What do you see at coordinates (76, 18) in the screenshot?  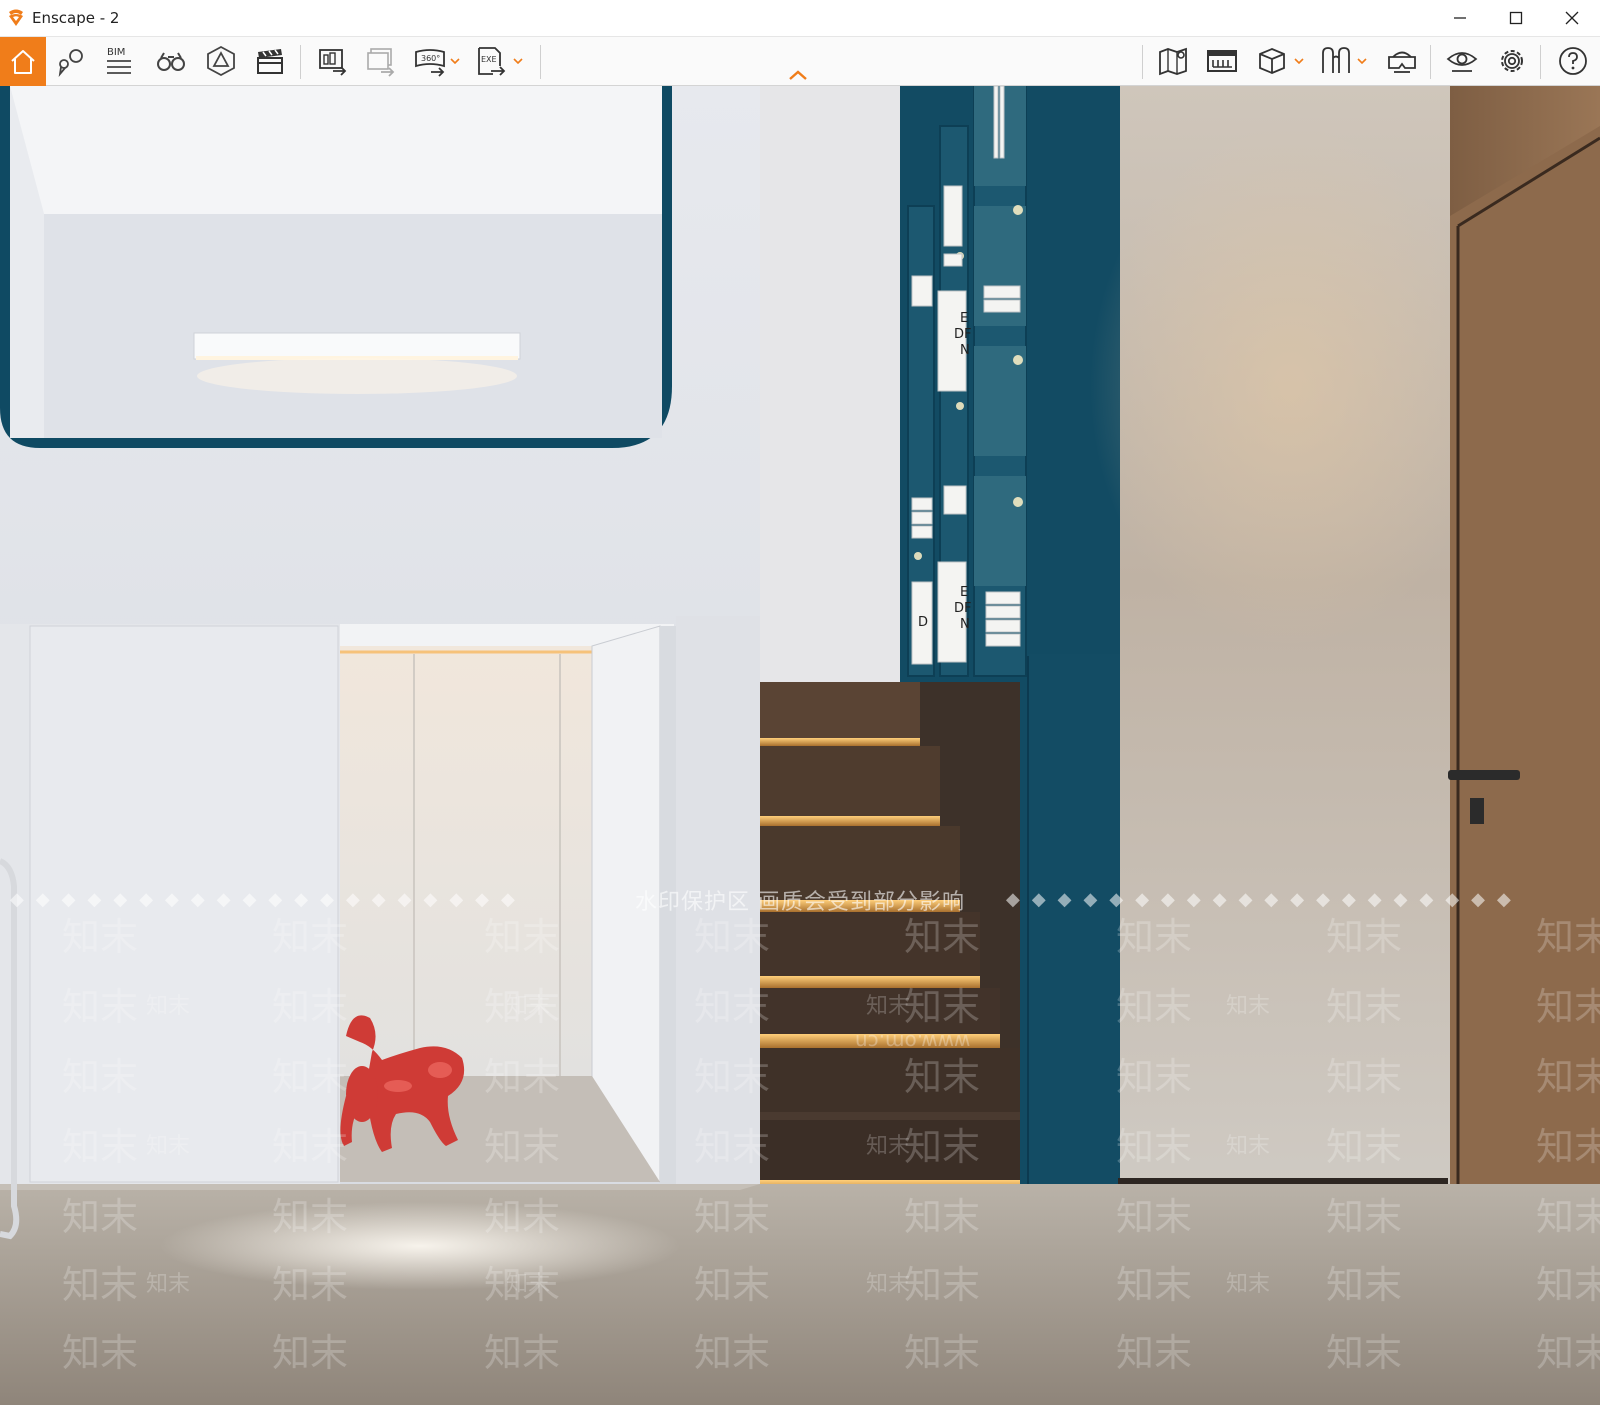 I see `window-title: Enscape - 2` at bounding box center [76, 18].